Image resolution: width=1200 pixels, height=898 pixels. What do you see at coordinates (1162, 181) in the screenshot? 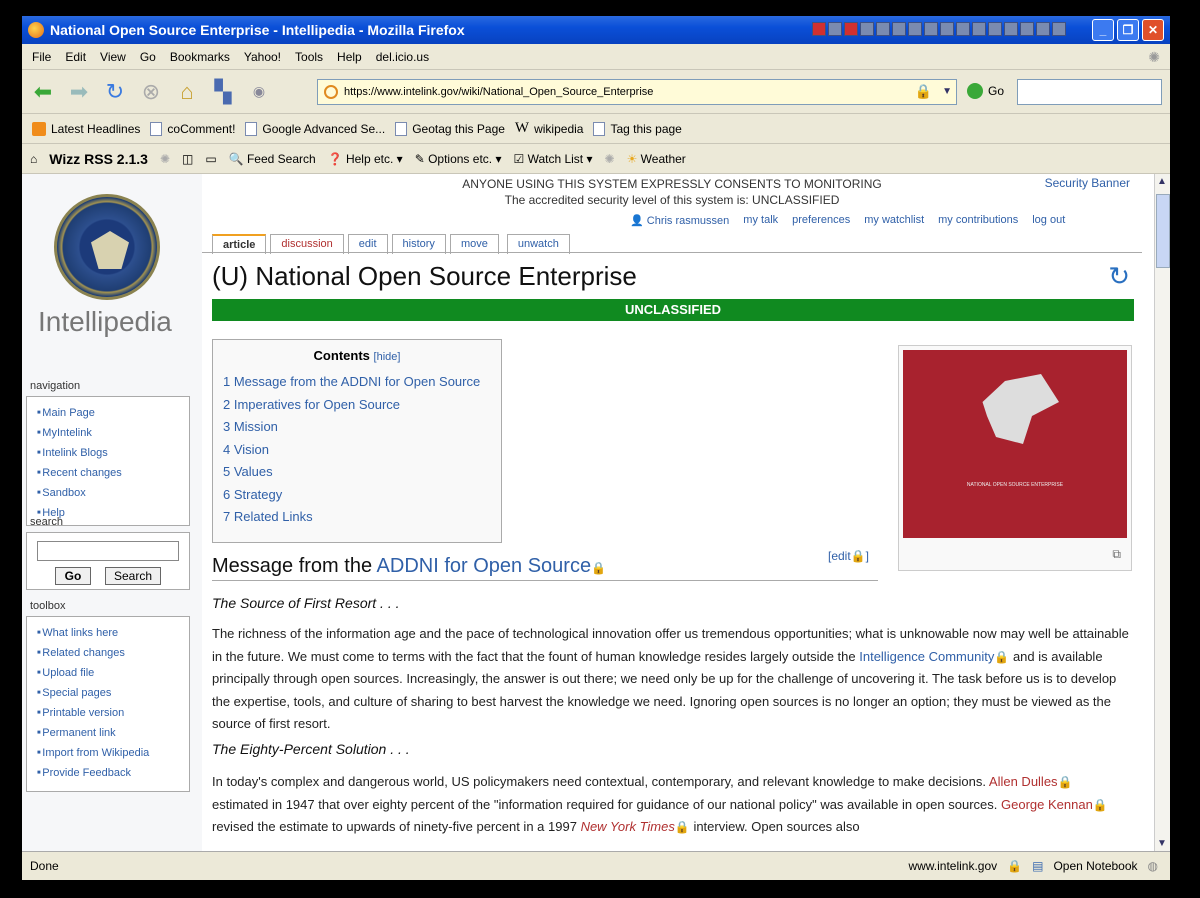
I see `scroll-up-icon: ▲` at bounding box center [1162, 181].